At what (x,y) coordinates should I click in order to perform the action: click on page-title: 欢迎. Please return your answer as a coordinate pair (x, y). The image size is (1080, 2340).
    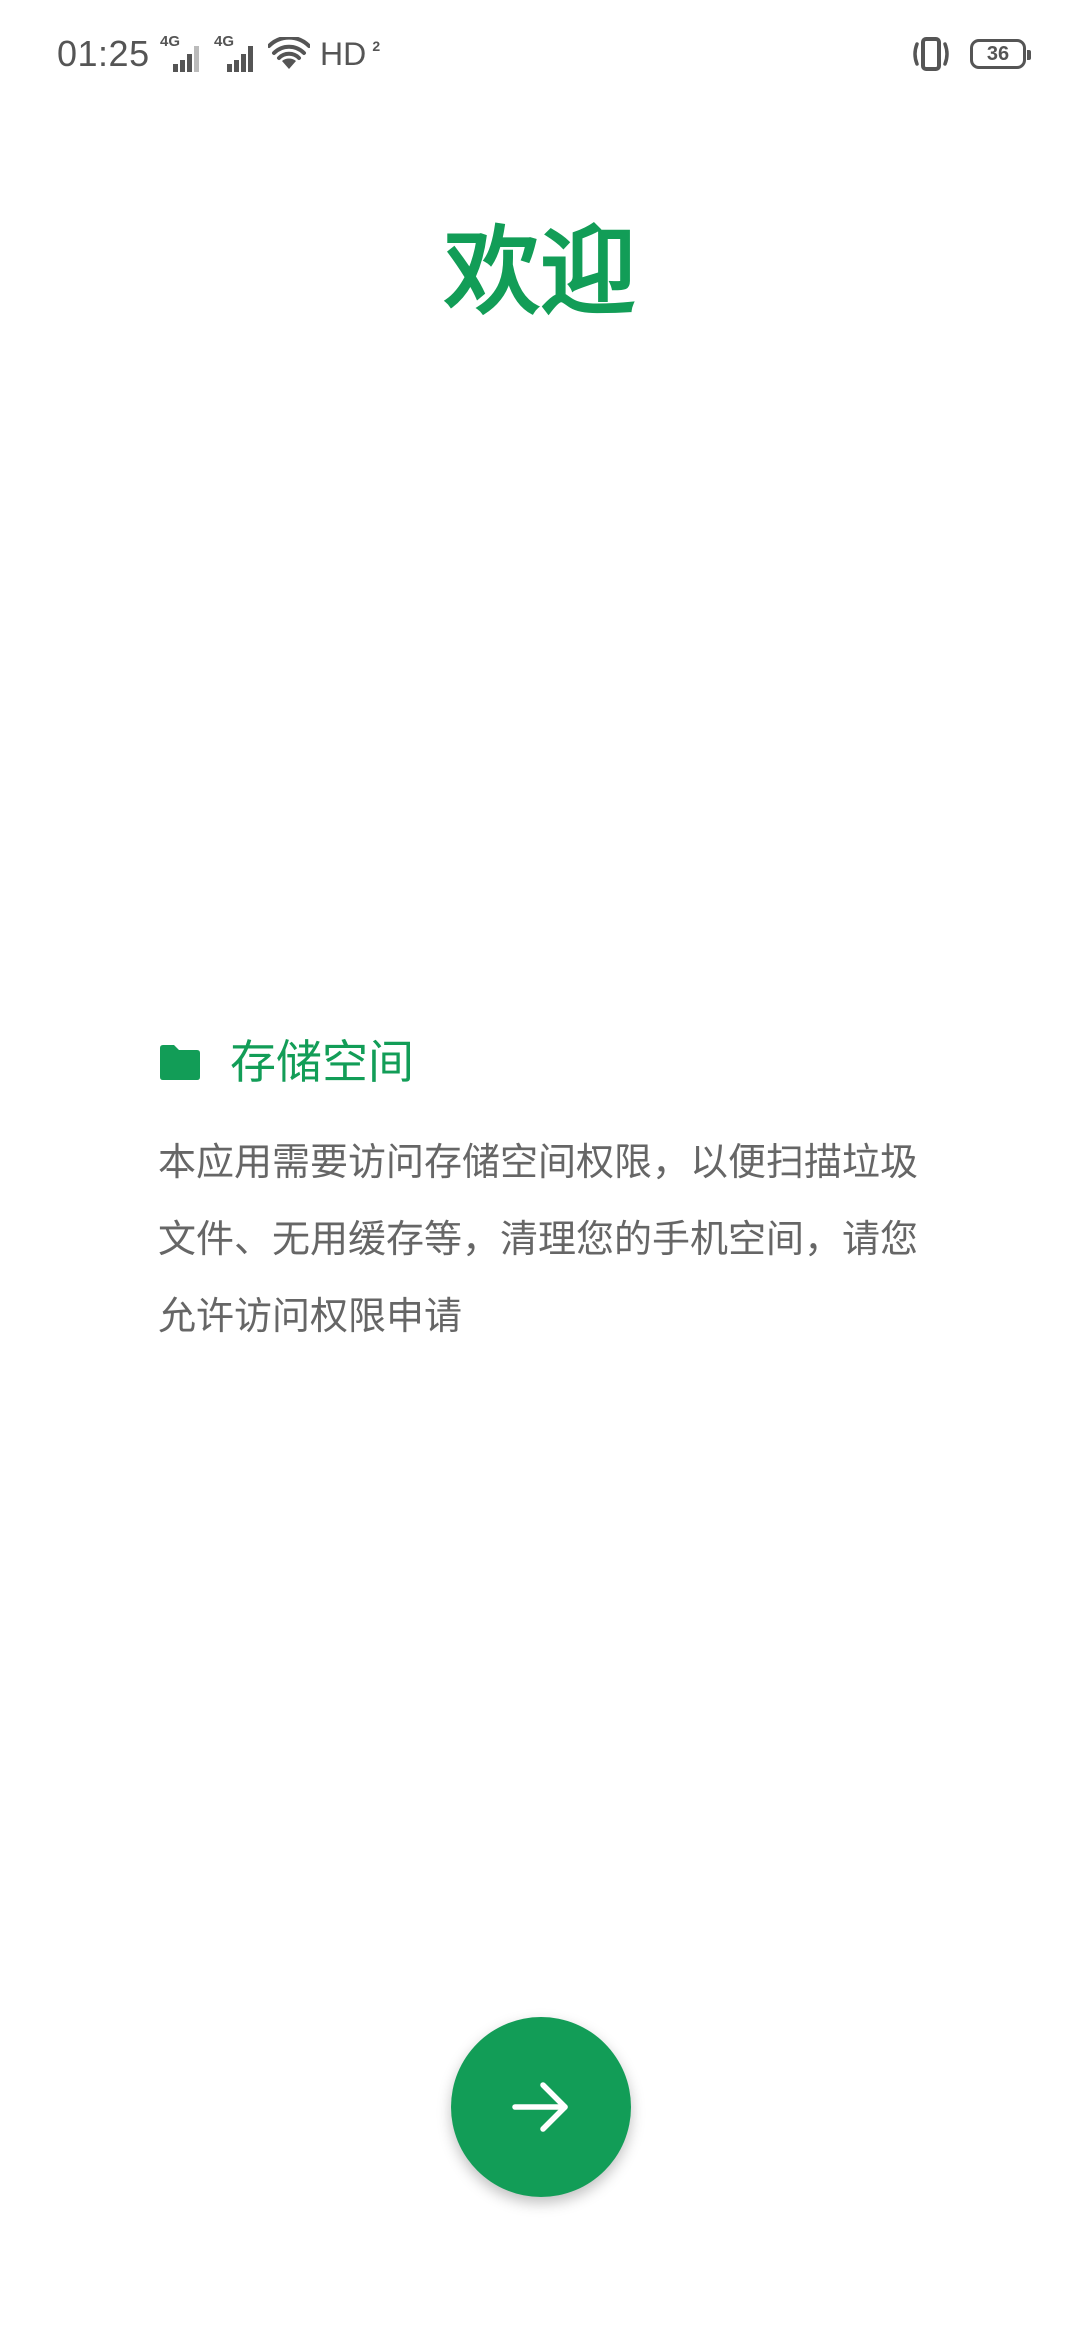
    Looking at the image, I should click on (540, 272).